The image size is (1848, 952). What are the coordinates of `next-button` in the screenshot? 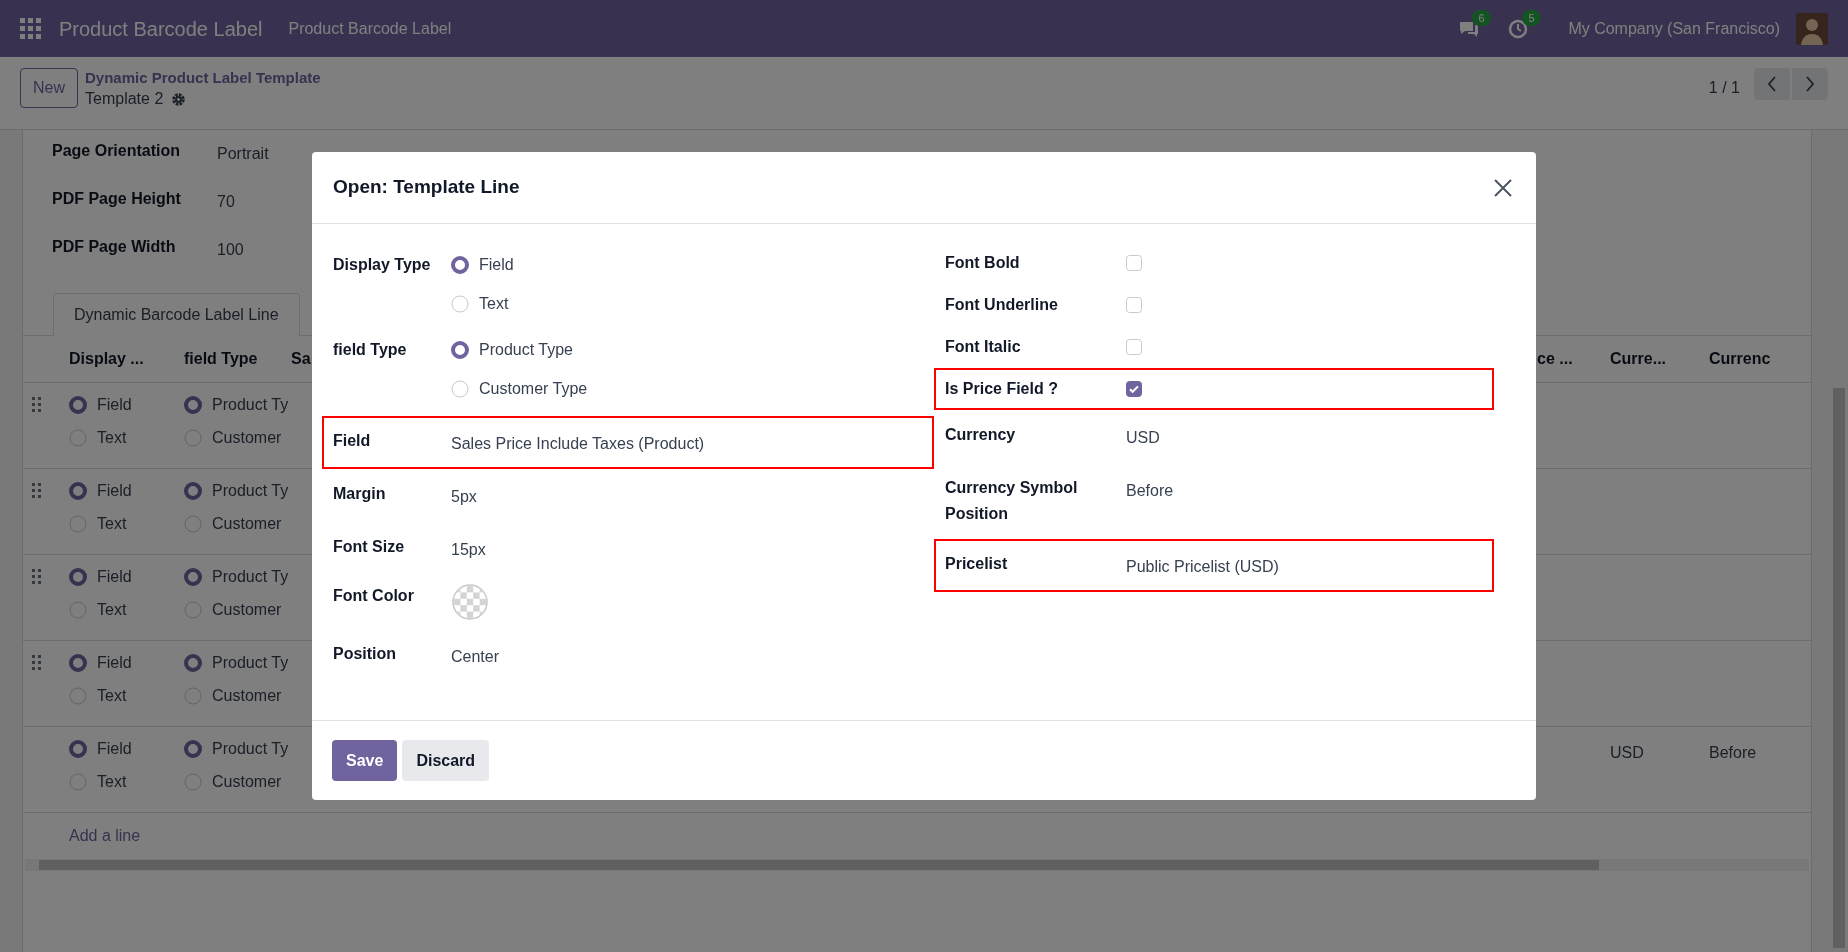 It's located at (1810, 84).